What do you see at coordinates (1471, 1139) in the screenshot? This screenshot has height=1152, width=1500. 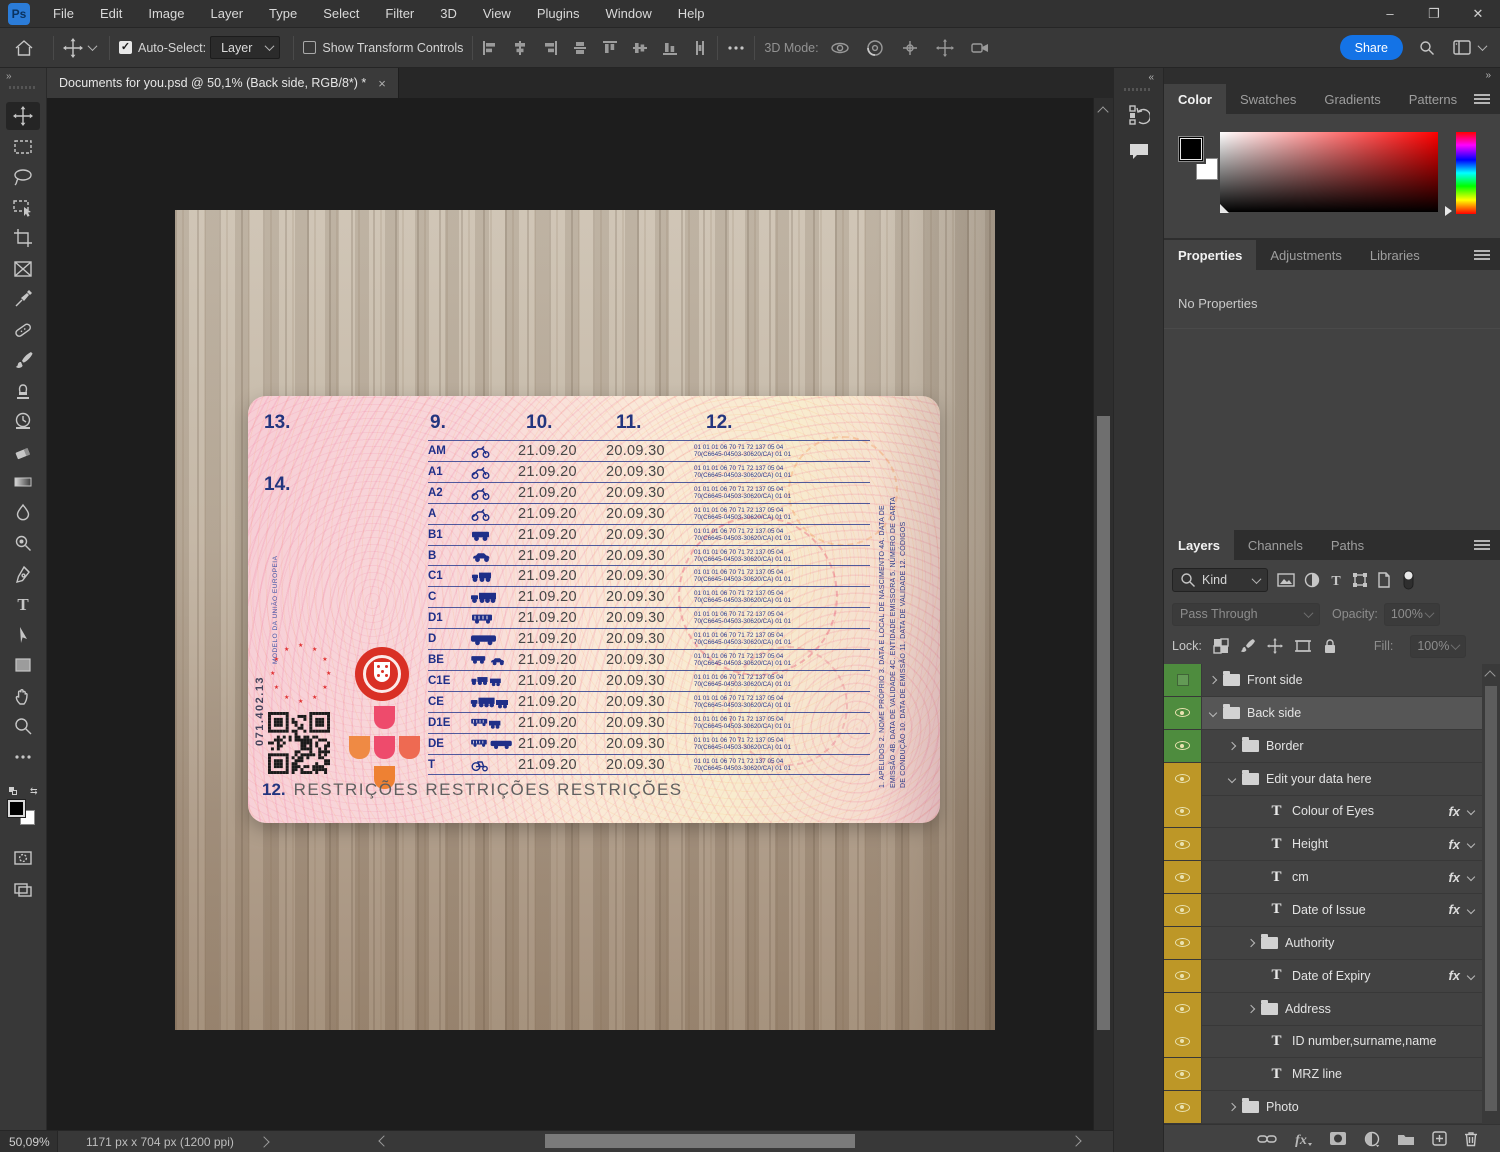 I see `delete-layer-icon` at bounding box center [1471, 1139].